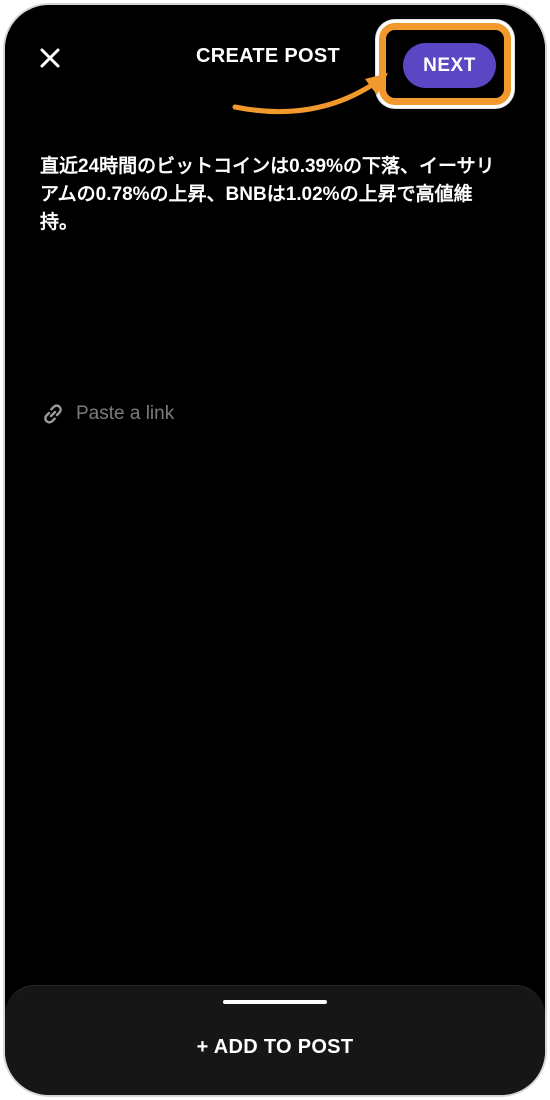  I want to click on paste-link-row: Paste a link, so click(107, 414).